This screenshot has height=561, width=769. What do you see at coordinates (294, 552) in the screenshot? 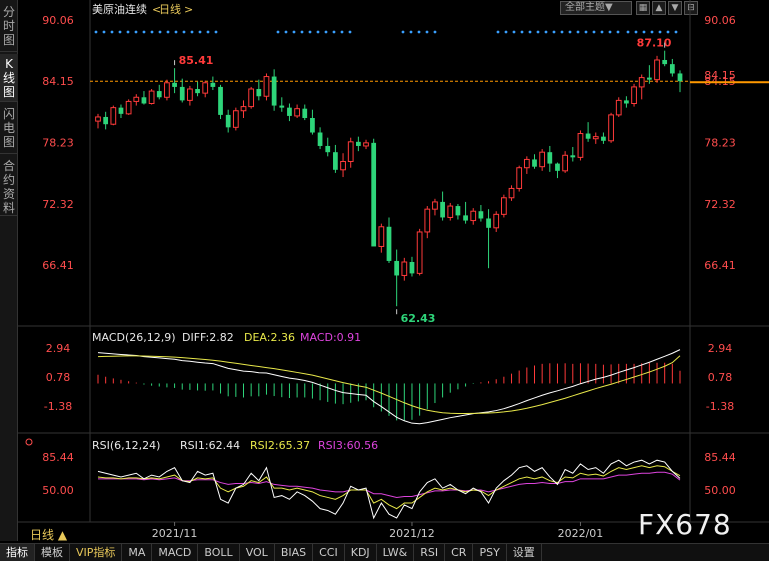
I see `tab-bias: BIAS` at bounding box center [294, 552].